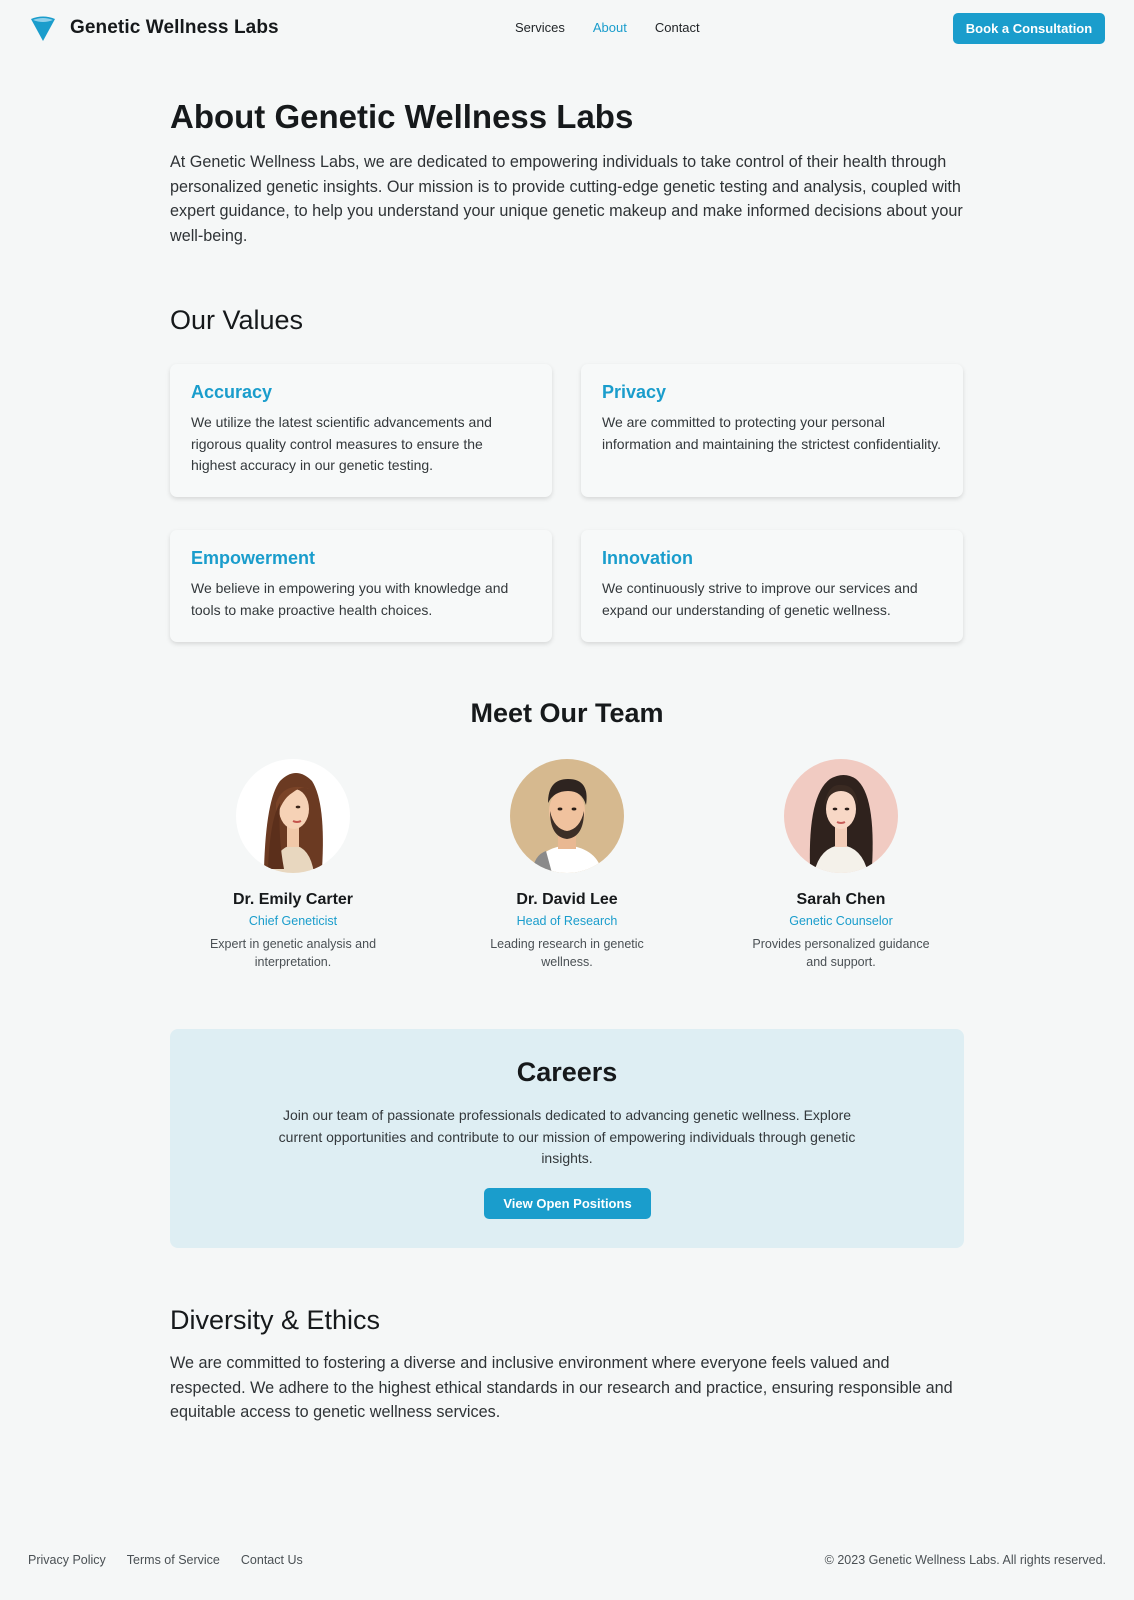  I want to click on page-title: About Genetic Wellness Labs, so click(402, 116).